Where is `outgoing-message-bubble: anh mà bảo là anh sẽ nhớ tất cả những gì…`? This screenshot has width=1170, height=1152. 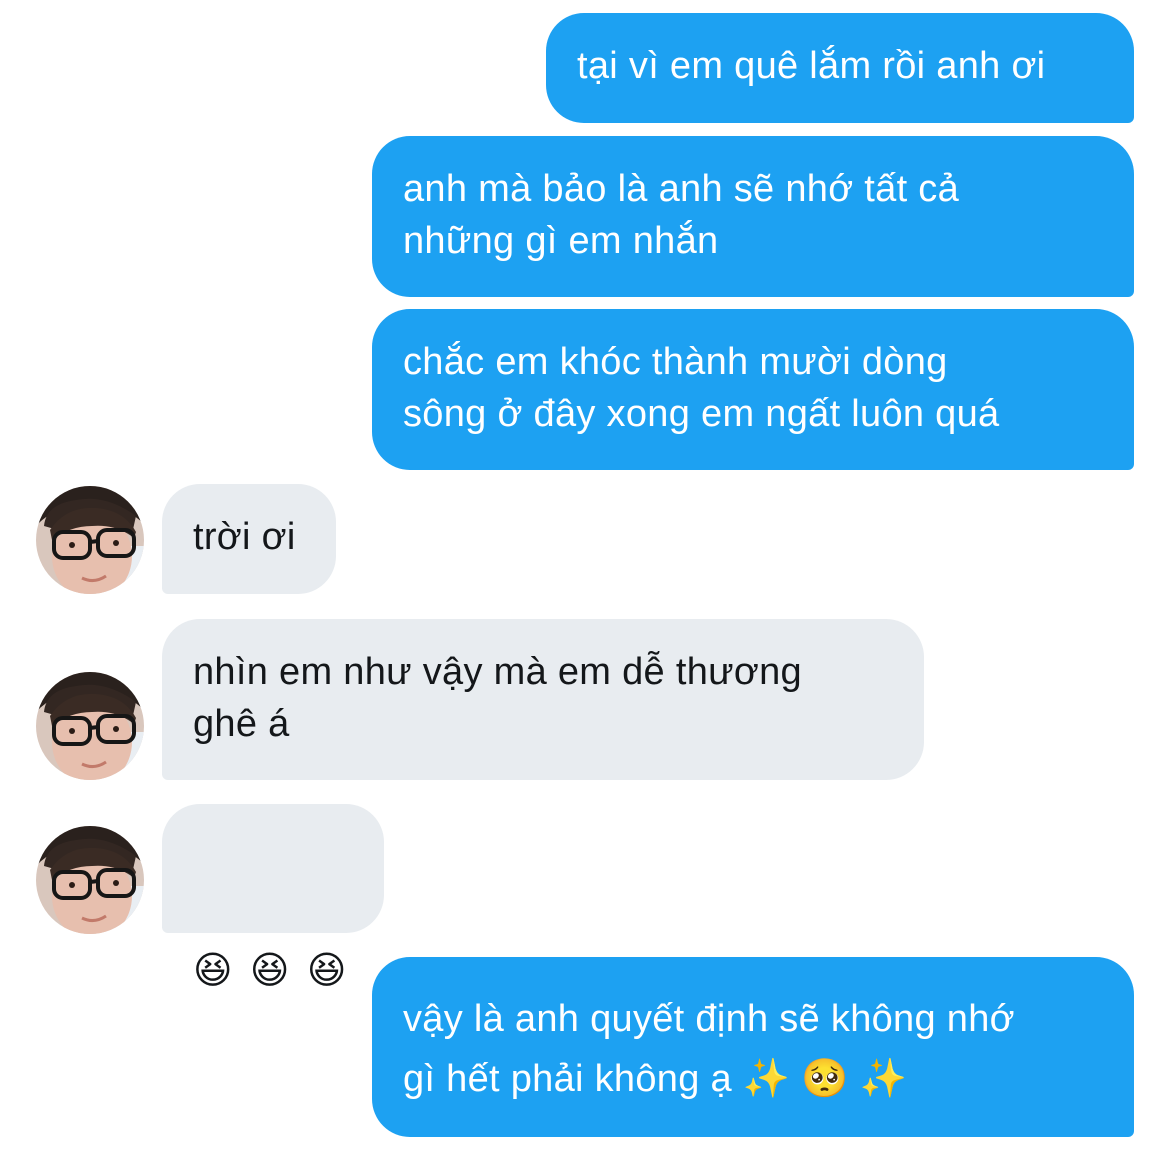
outgoing-message-bubble: anh mà bảo là anh sẽ nhớ tất cả những gì… is located at coordinates (753, 216).